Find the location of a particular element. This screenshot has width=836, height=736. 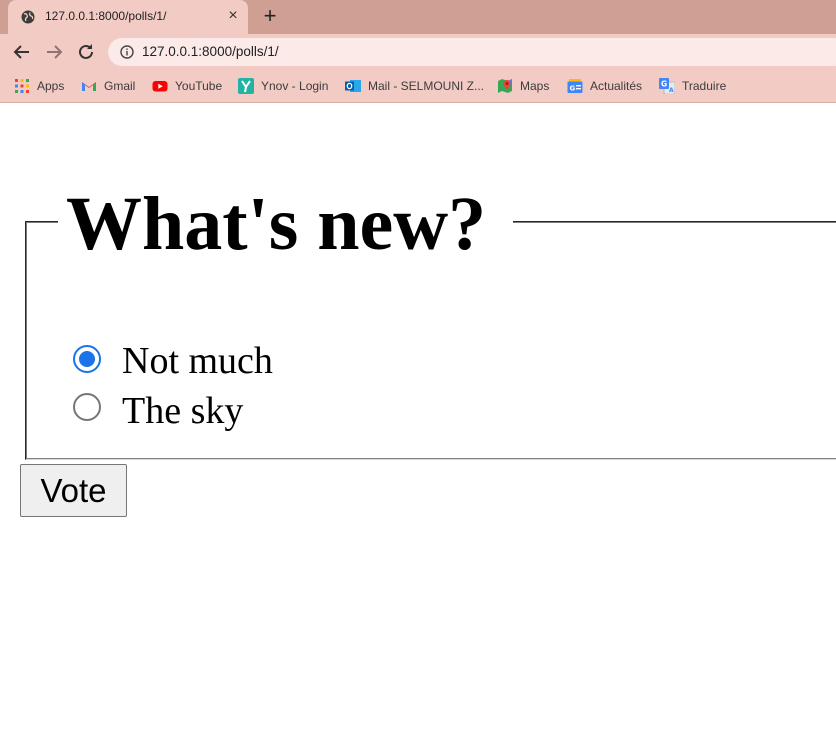

bookmark-ynov: Ynov - Login is located at coordinates (283, 86).